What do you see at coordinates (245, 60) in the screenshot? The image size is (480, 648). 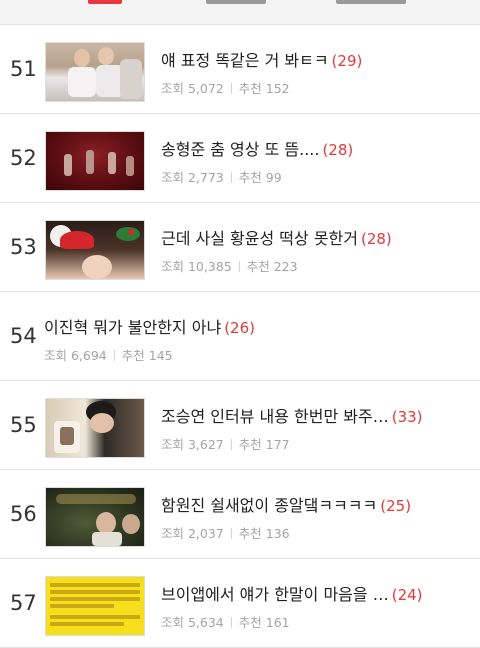 I see `post-title: 얘 표정 똑같은 거 봐ㅌㅋ` at bounding box center [245, 60].